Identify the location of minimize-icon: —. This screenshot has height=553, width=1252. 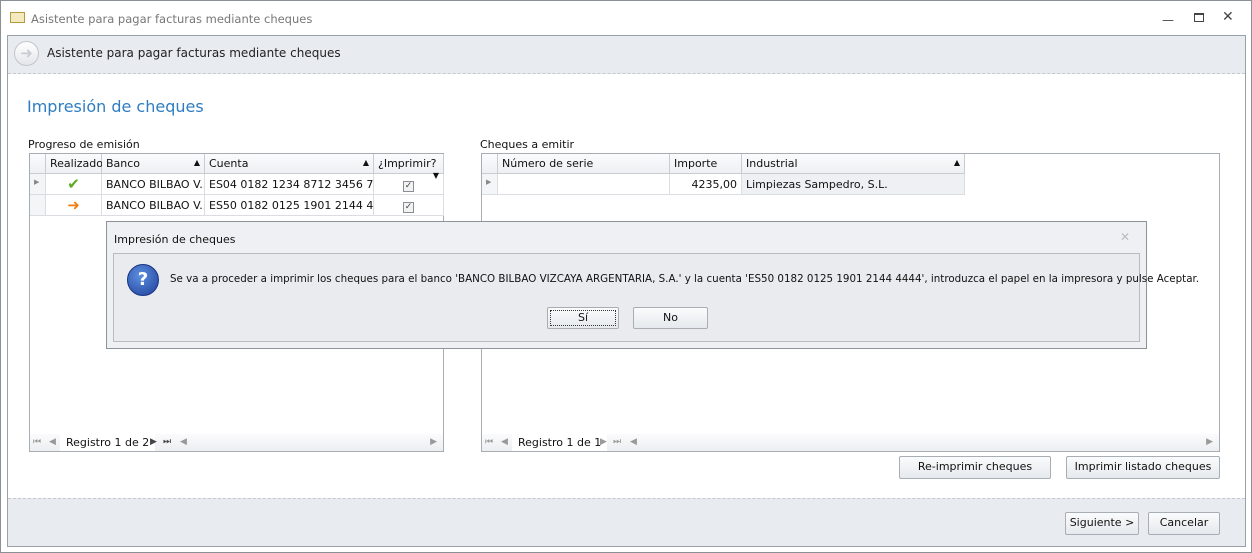
(1168, 20).